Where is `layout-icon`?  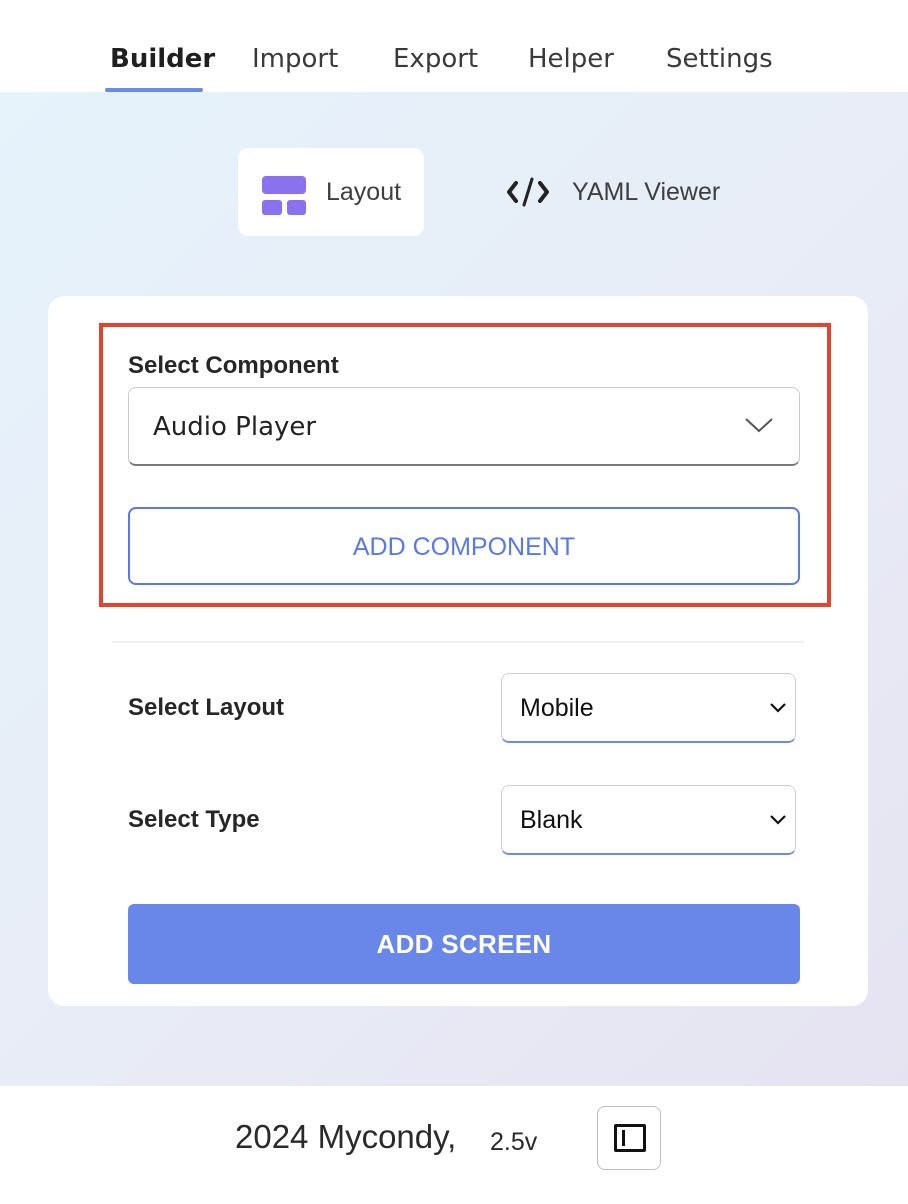 layout-icon is located at coordinates (284, 196).